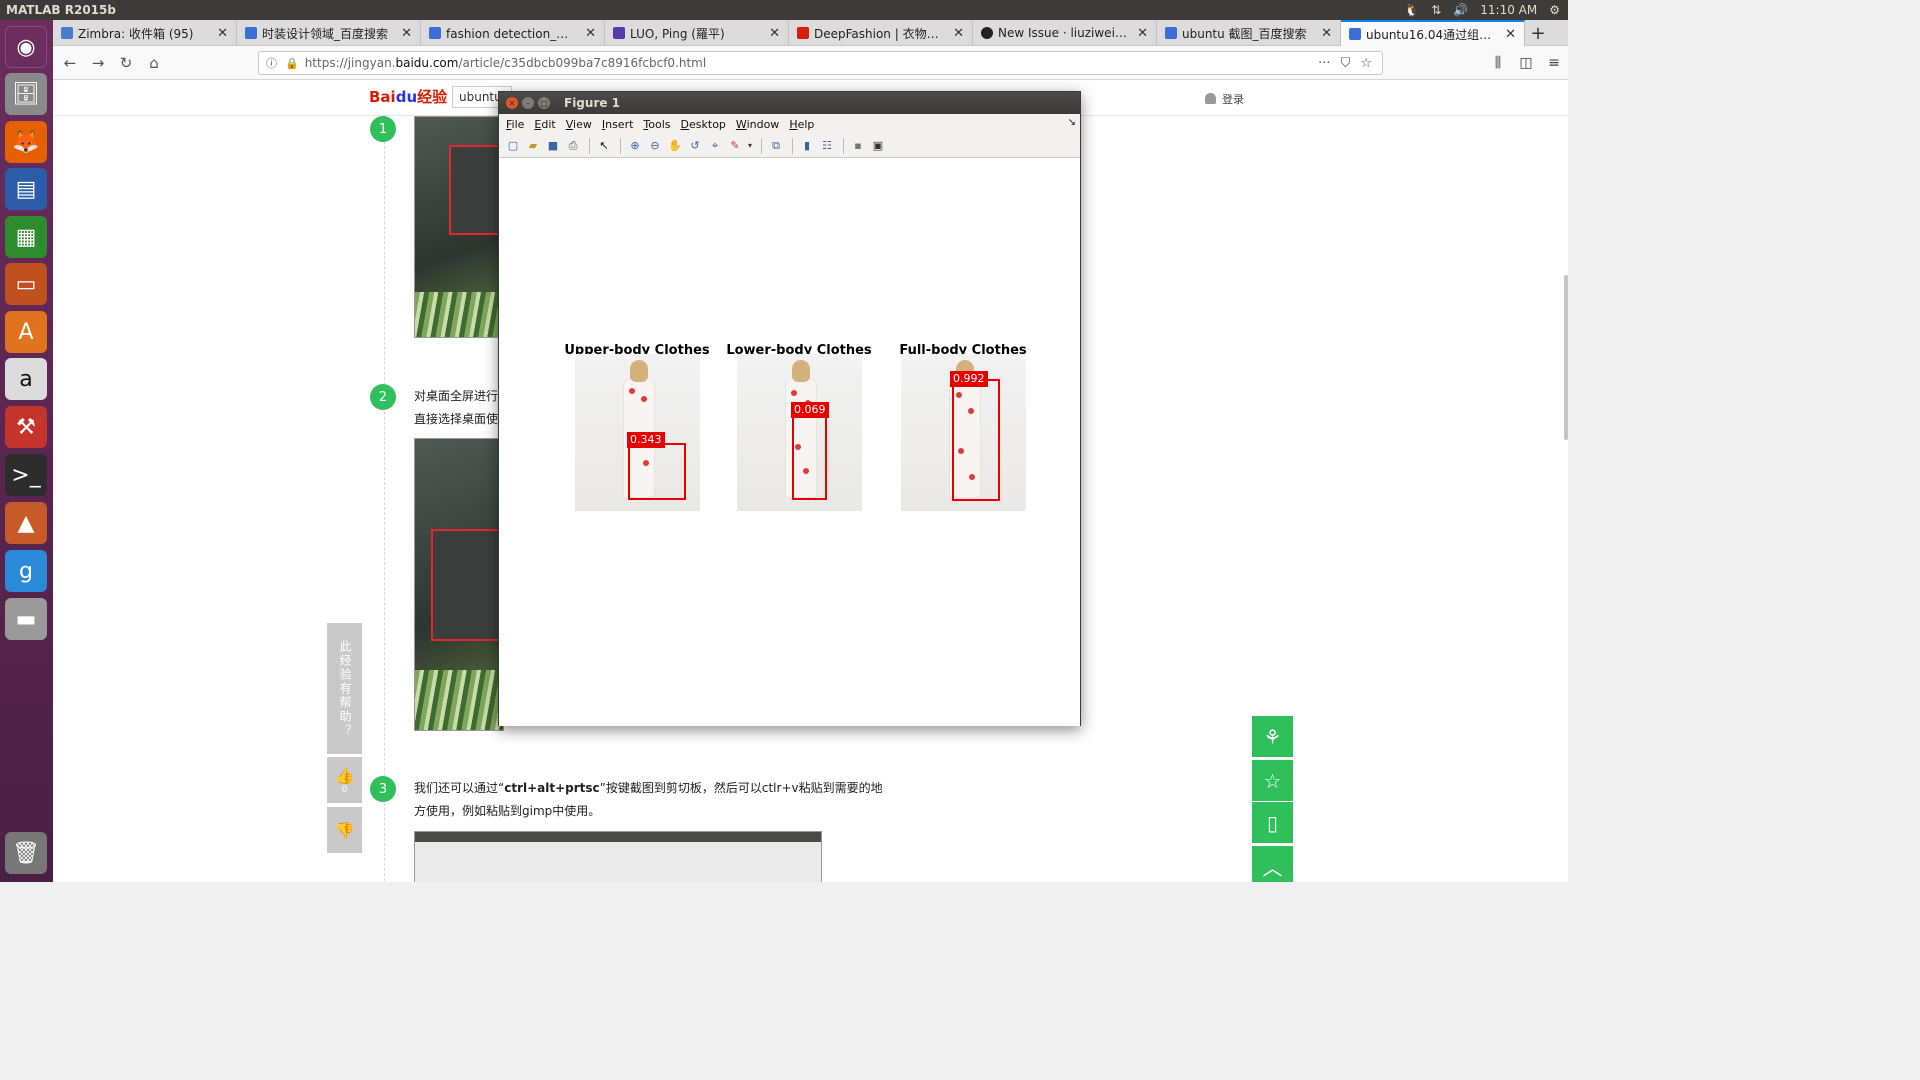 The height and width of the screenshot is (1080, 1920). Describe the element at coordinates (1346, 63) in the screenshot. I see `pocket-icon: ⛉` at that location.